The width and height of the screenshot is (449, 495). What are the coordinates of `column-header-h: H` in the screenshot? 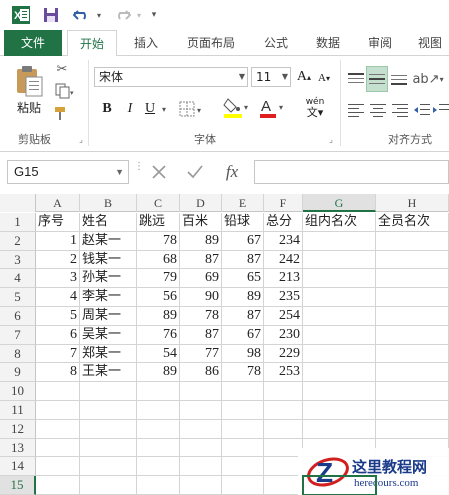 It's located at (412, 203).